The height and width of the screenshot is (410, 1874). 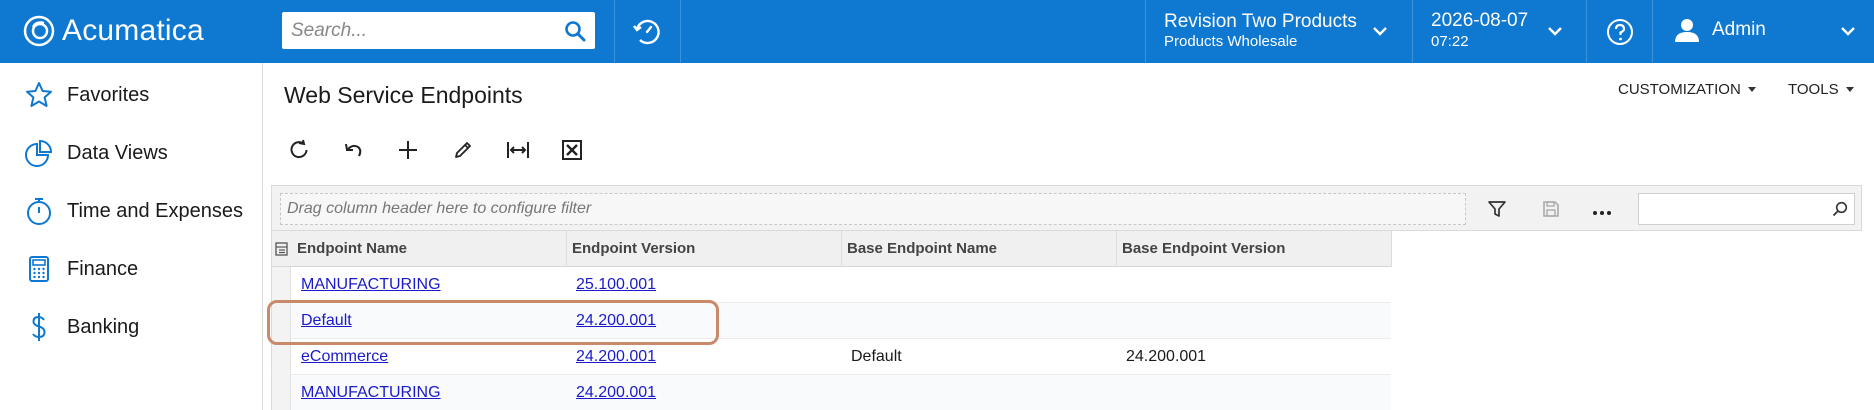 I want to click on column-header-base-endpoint-name: Base Endpoint Name, so click(x=979, y=249).